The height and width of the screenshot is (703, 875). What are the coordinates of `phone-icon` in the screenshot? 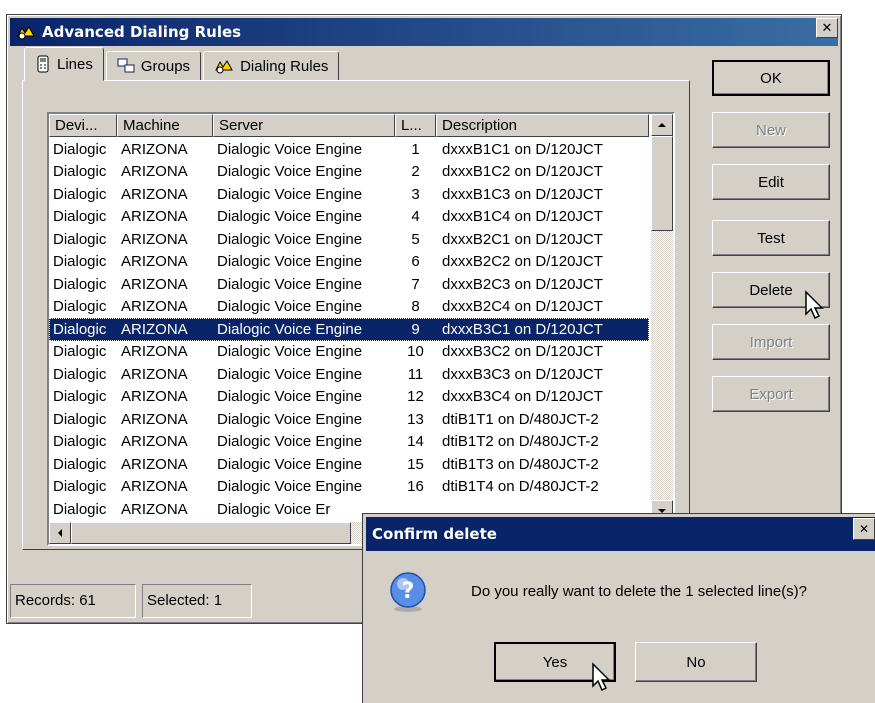 It's located at (43, 64).